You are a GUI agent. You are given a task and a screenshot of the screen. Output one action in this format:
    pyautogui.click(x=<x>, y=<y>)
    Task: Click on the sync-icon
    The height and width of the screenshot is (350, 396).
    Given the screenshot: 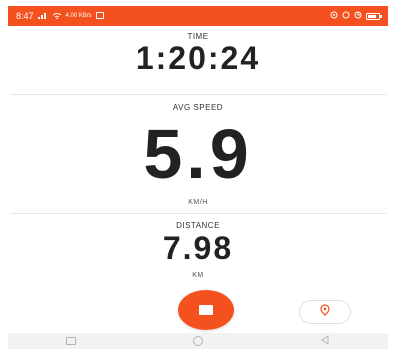 What is the action you would take?
    pyautogui.click(x=358, y=16)
    